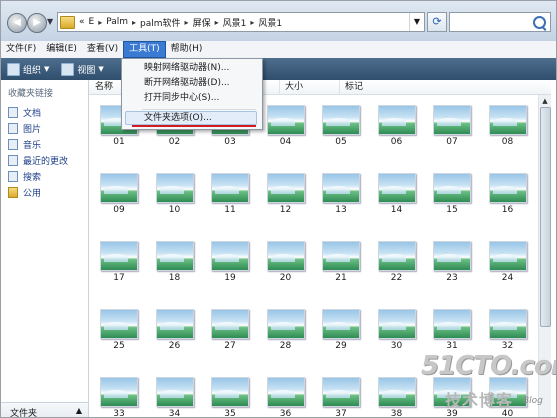 The width and height of the screenshot is (557, 418). What do you see at coordinates (341, 329) in the screenshot?
I see `file-item: 29` at bounding box center [341, 329].